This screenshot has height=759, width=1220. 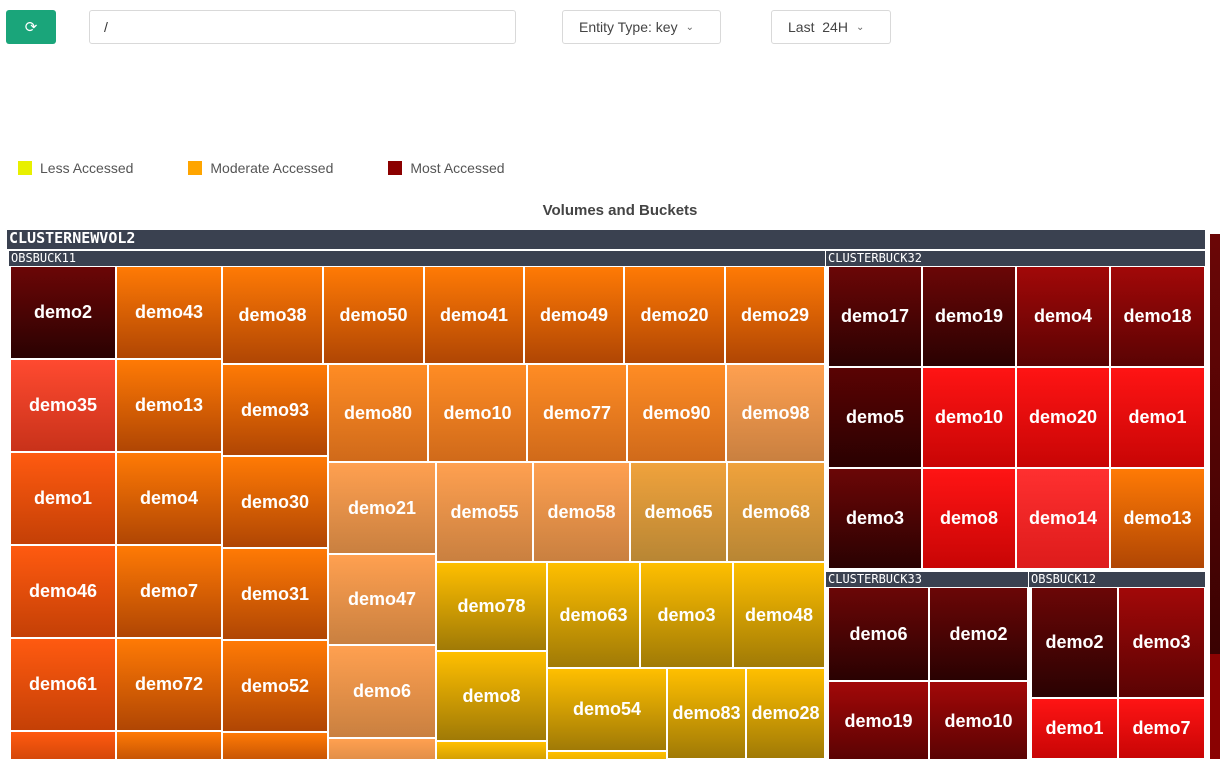 I want to click on tile-label: demo3, so click(x=1161, y=642).